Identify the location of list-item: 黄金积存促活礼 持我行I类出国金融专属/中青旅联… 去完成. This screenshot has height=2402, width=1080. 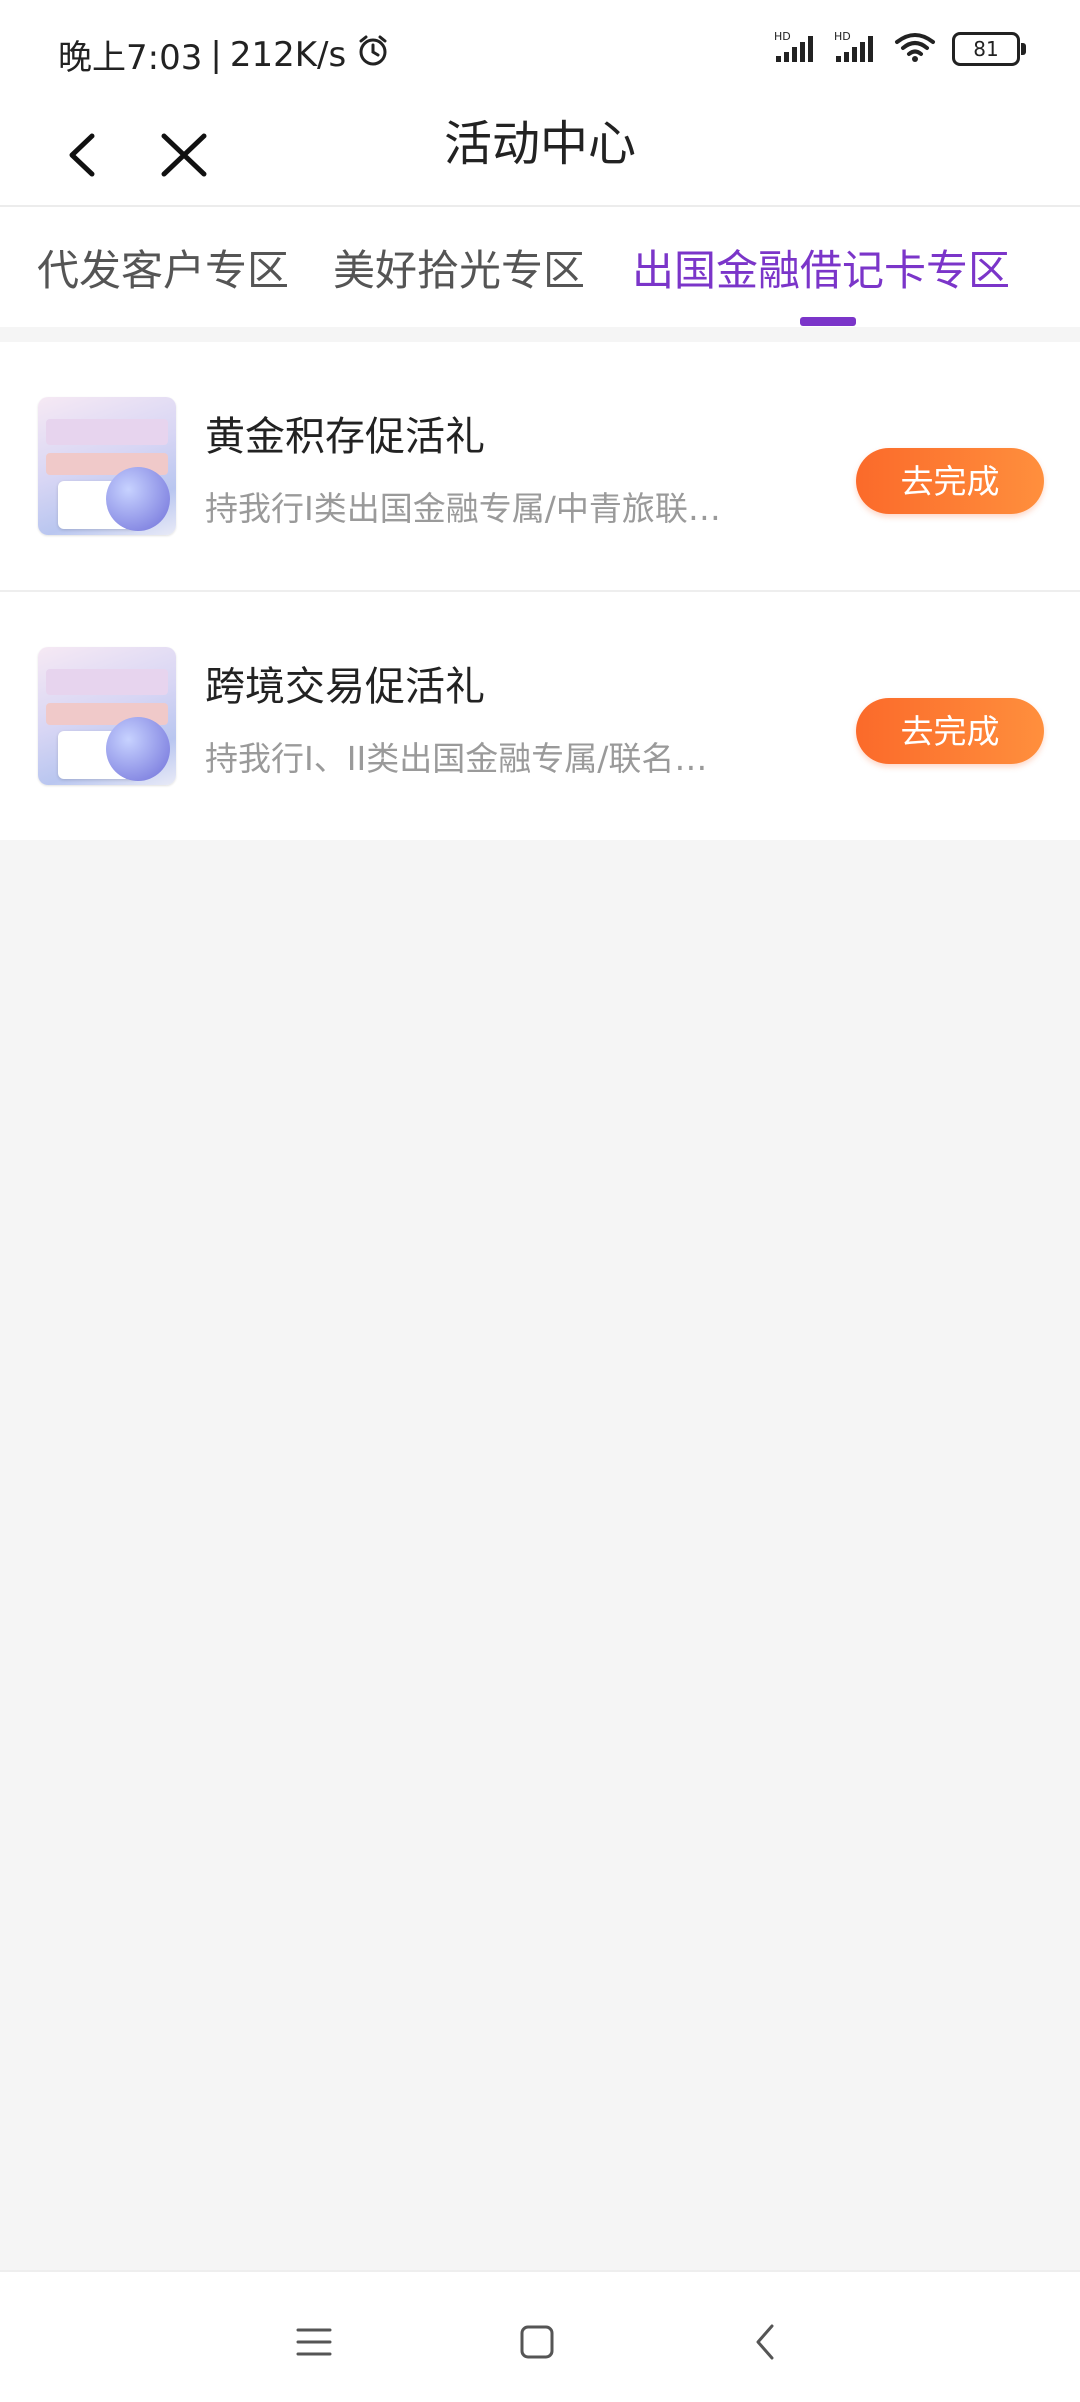
(540, 467).